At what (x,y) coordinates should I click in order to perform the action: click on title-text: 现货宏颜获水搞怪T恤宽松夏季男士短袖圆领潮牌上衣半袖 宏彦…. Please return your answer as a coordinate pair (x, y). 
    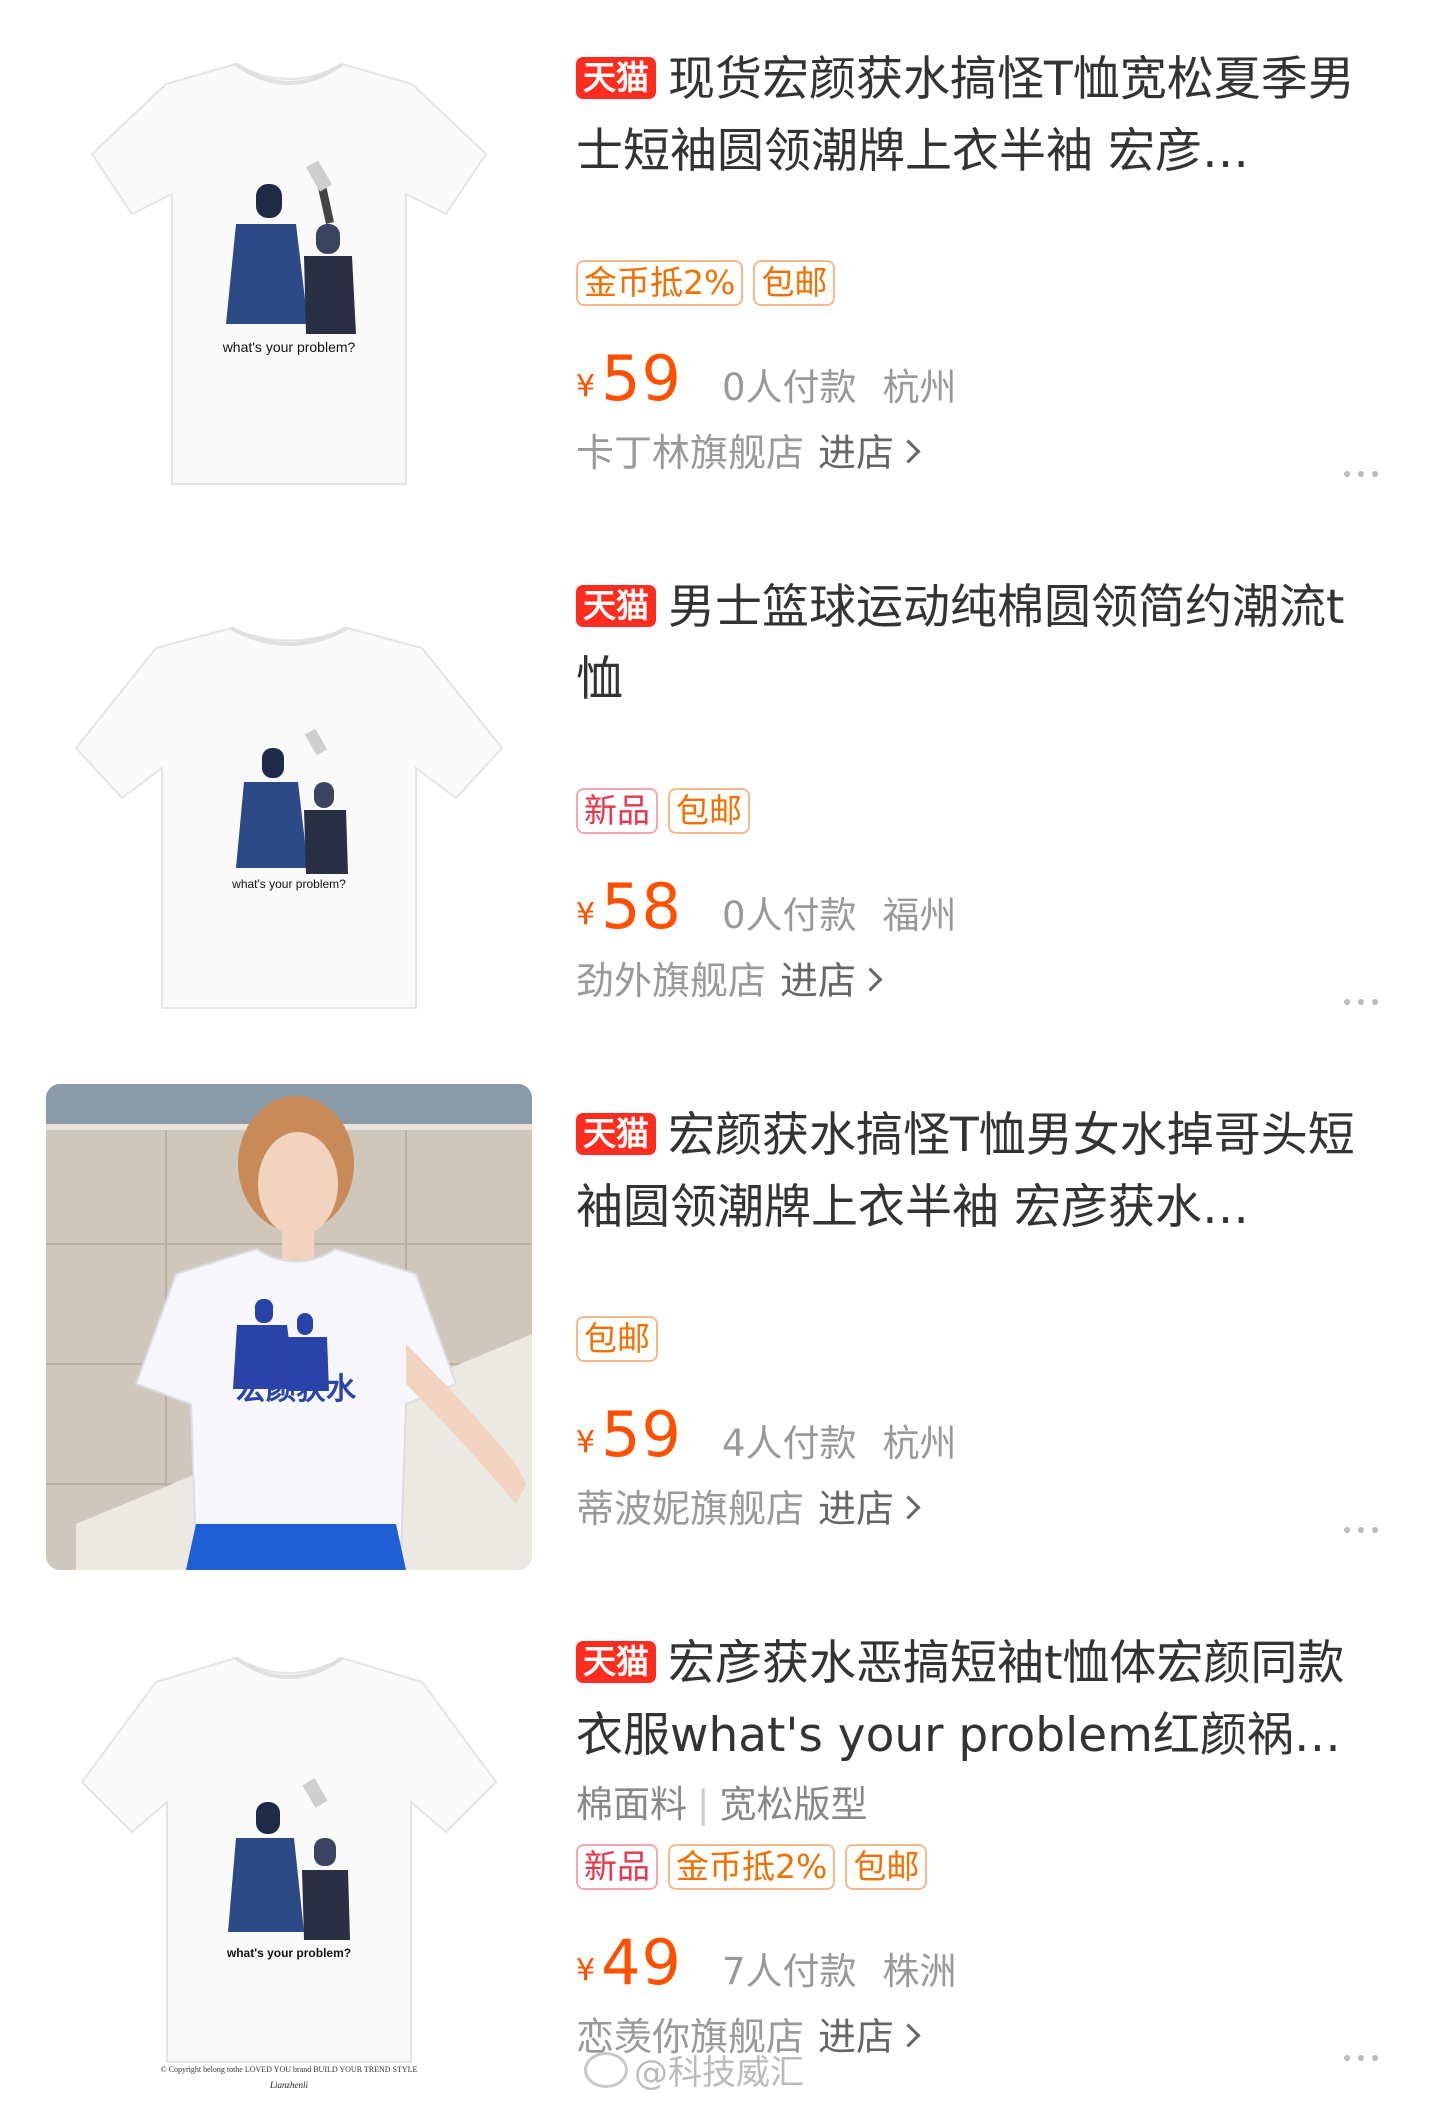
    Looking at the image, I should click on (965, 115).